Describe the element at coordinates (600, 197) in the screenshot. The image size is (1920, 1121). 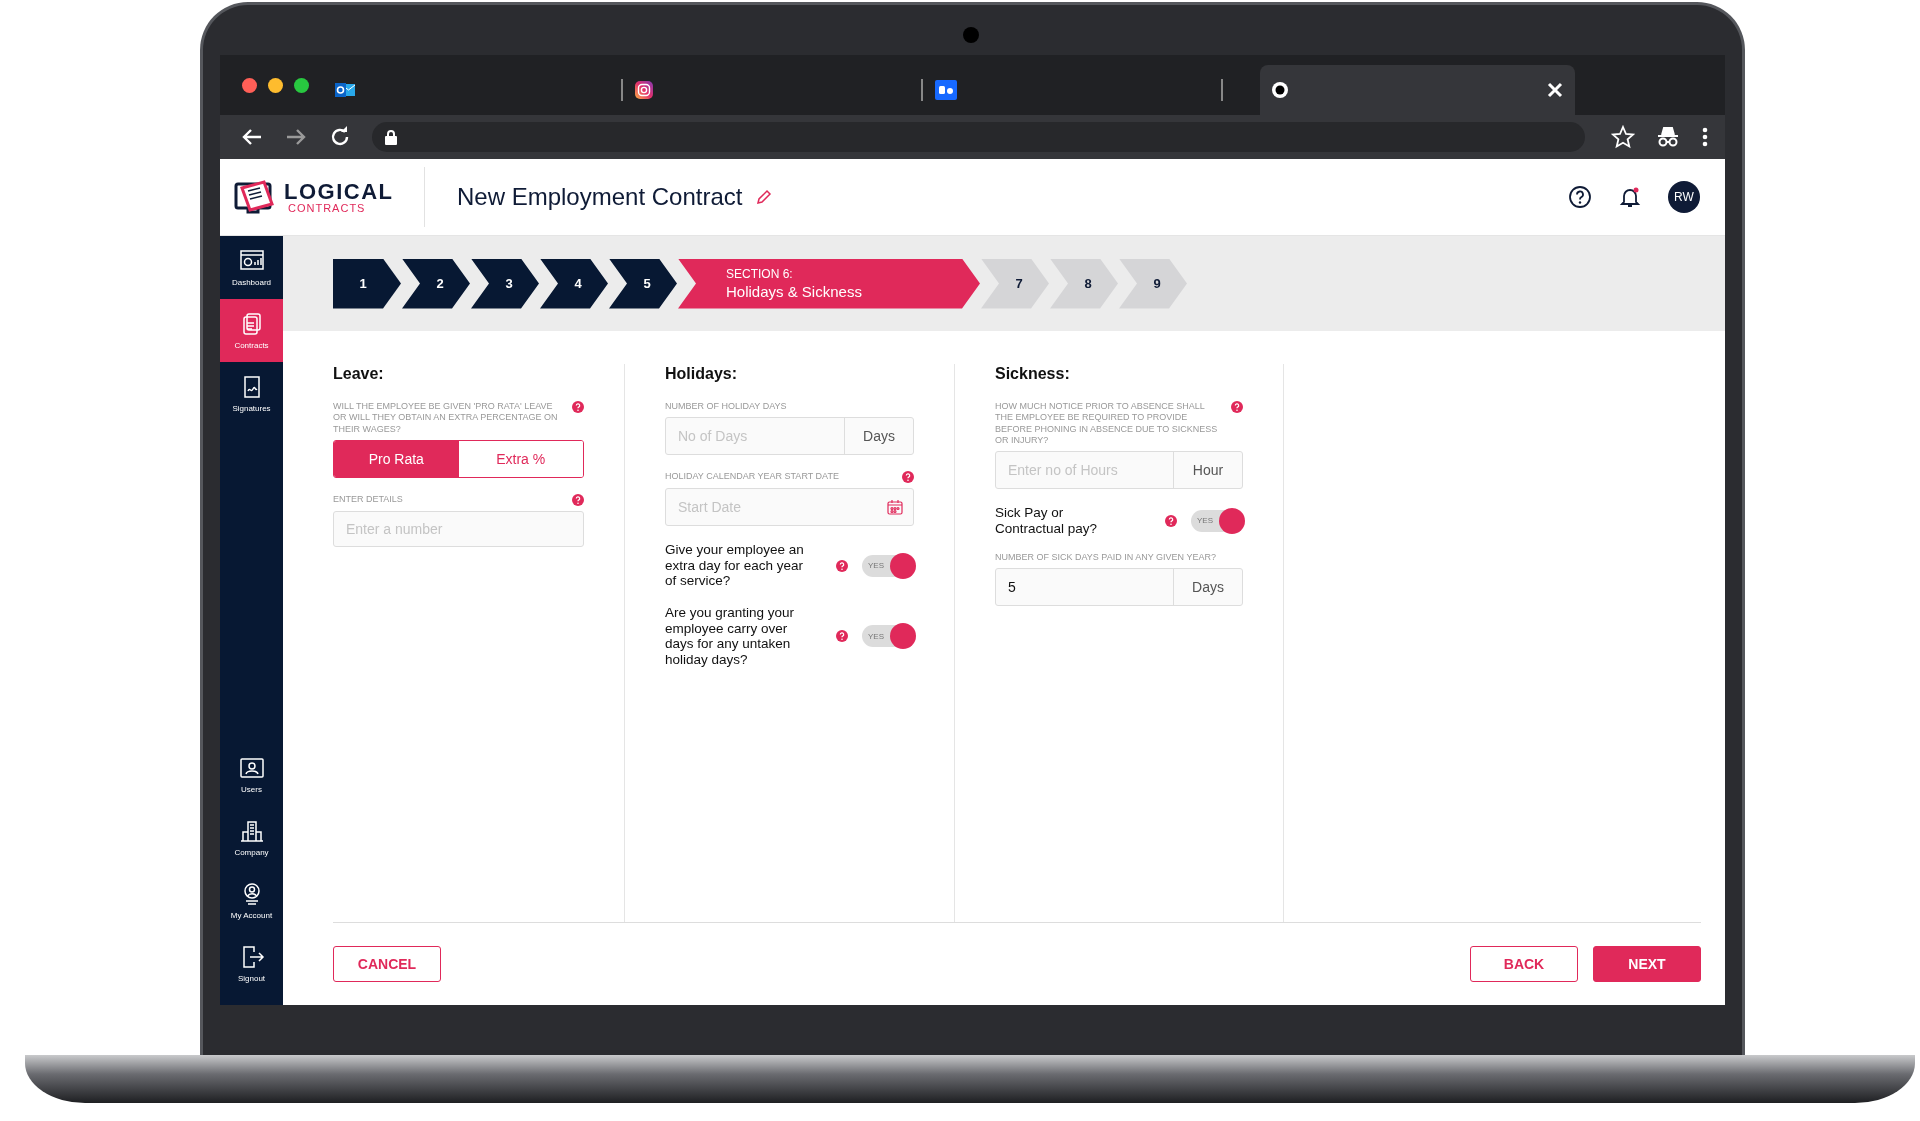
I see `page-title: New Employment Contract` at that location.